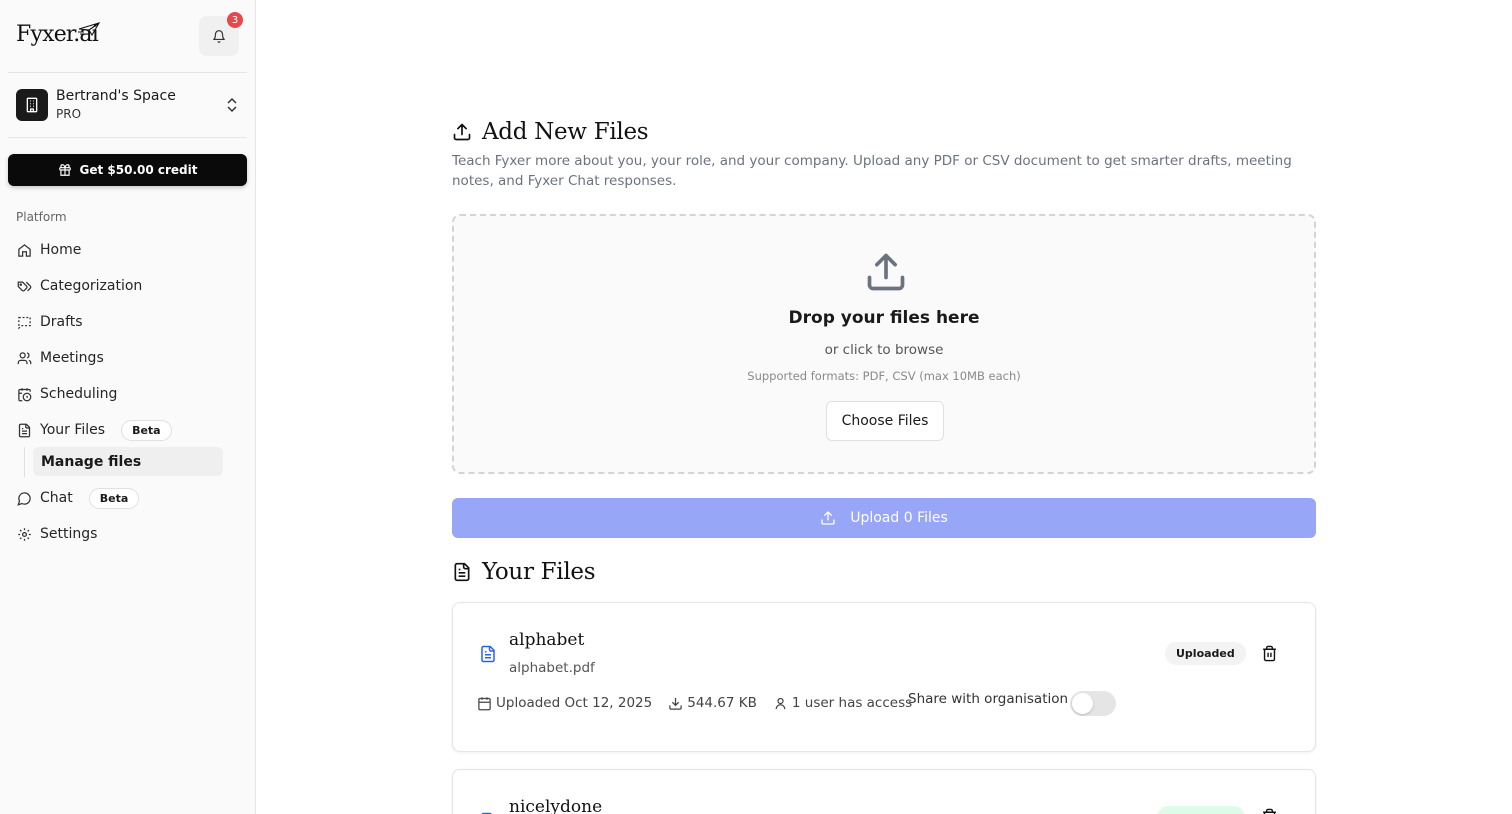 The width and height of the screenshot is (1512, 814). Describe the element at coordinates (128, 250) in the screenshot. I see `sidebar-item-home: Home` at that location.